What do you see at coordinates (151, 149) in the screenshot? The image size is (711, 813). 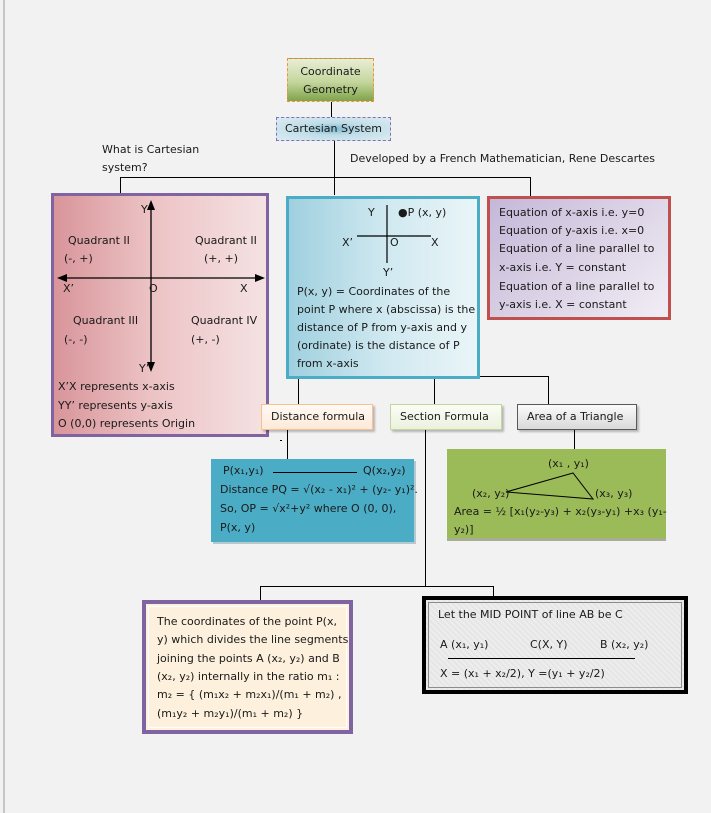 I see `question-line1: What is Cartesian` at bounding box center [151, 149].